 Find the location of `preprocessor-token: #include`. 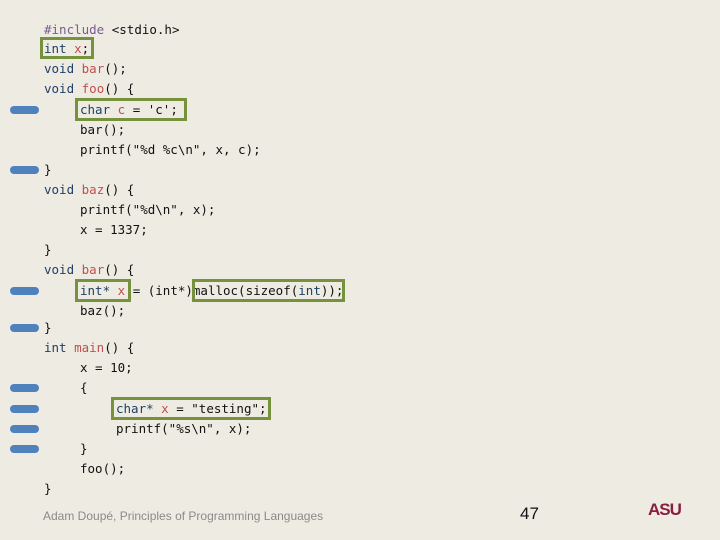

preprocessor-token: #include is located at coordinates (74, 29).